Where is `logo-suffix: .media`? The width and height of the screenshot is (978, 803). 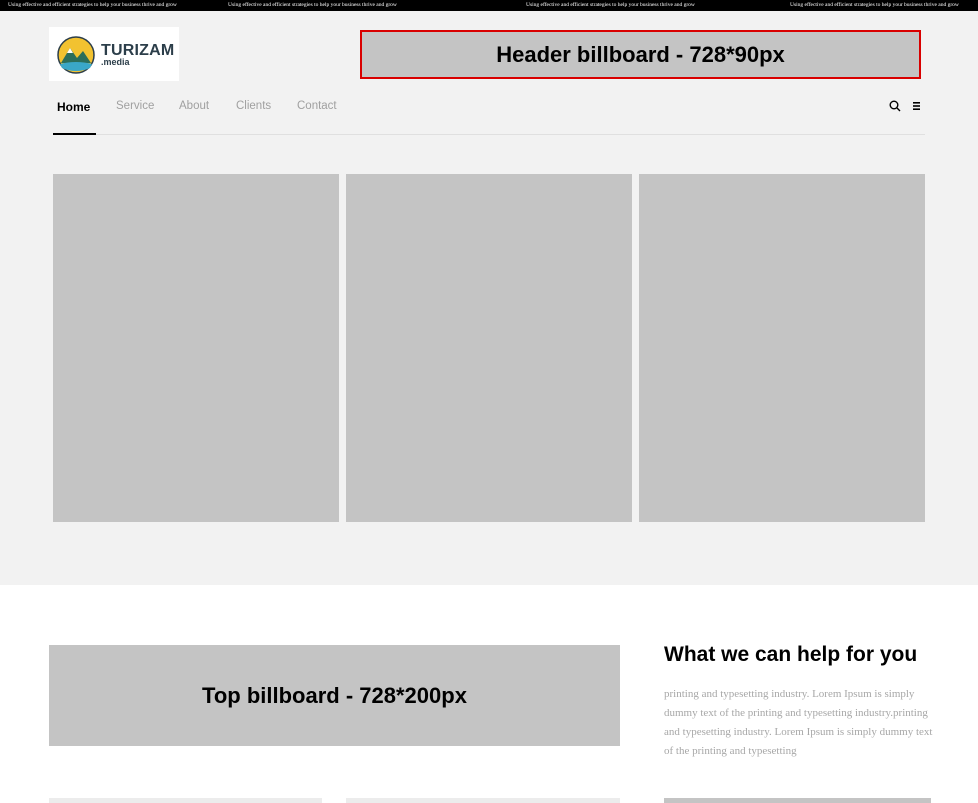
logo-suffix: .media is located at coordinates (115, 62).